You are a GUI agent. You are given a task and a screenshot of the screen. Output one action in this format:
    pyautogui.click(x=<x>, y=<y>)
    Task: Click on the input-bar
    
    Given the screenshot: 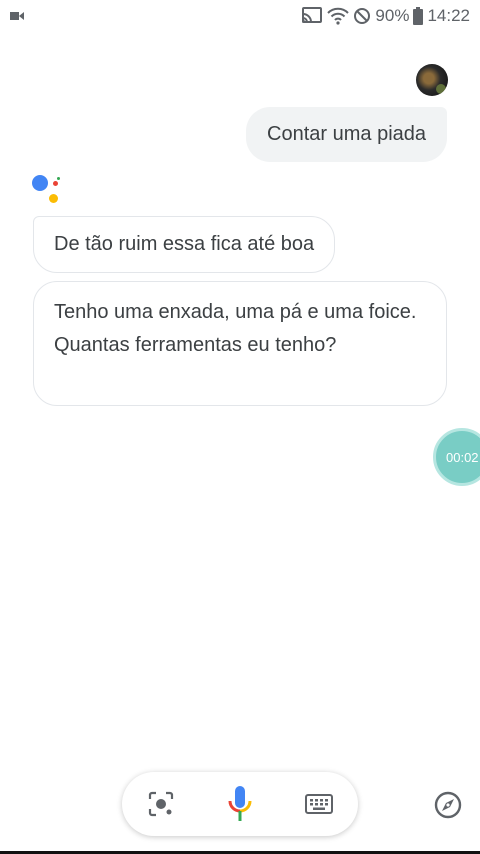 What is the action you would take?
    pyautogui.click(x=240, y=804)
    